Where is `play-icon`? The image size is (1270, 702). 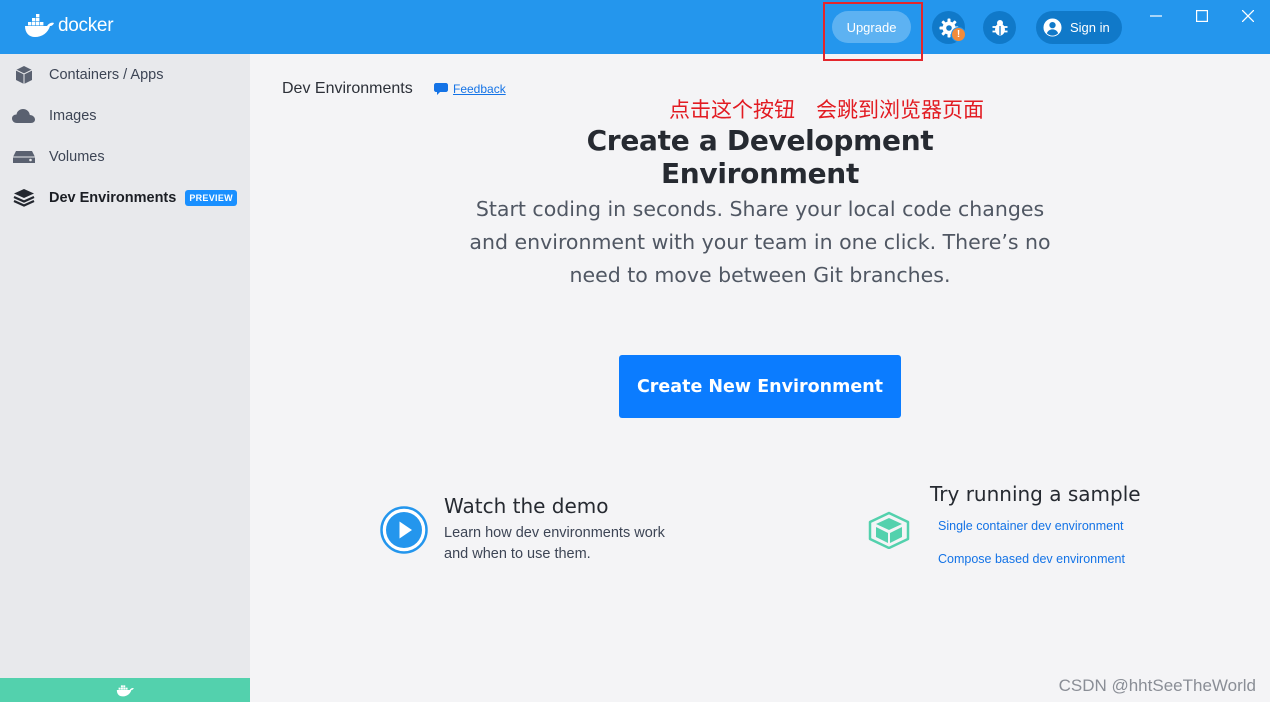
play-icon is located at coordinates (404, 530).